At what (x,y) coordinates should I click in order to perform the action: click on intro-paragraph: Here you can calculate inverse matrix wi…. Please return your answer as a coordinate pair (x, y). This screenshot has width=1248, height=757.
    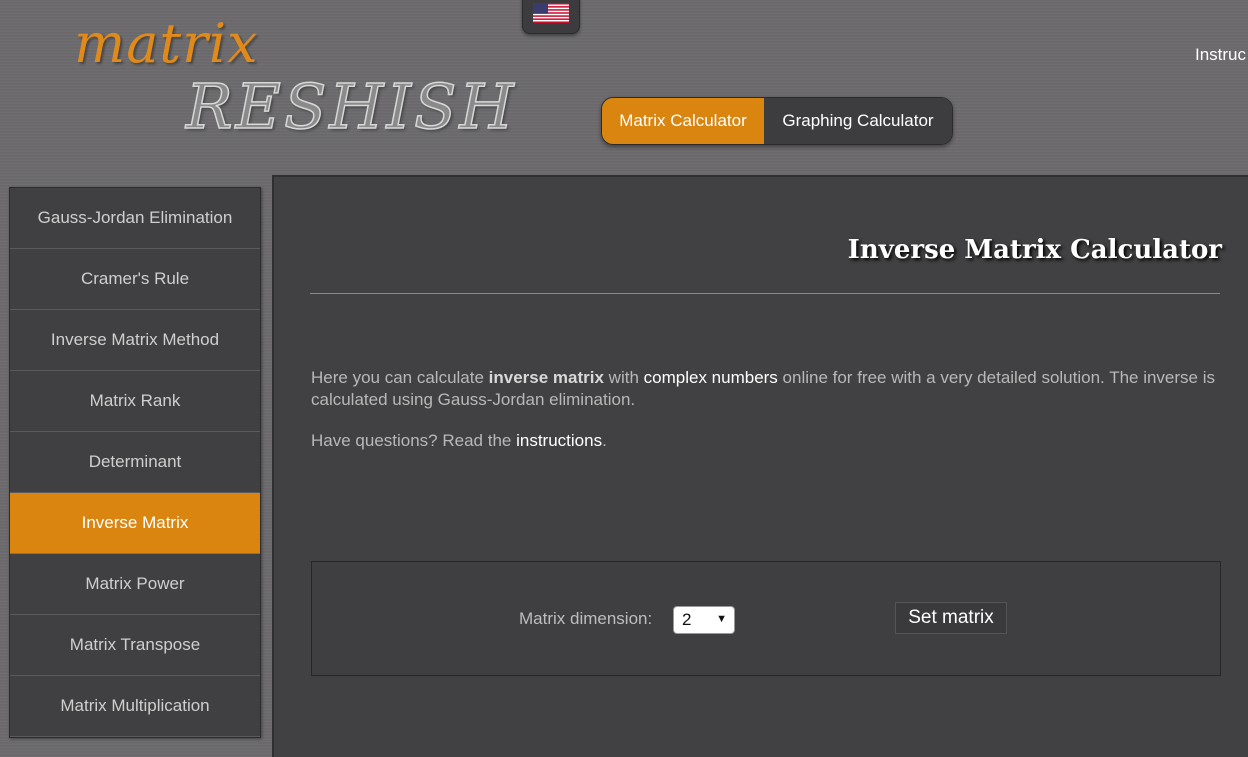
    Looking at the image, I should click on (766, 389).